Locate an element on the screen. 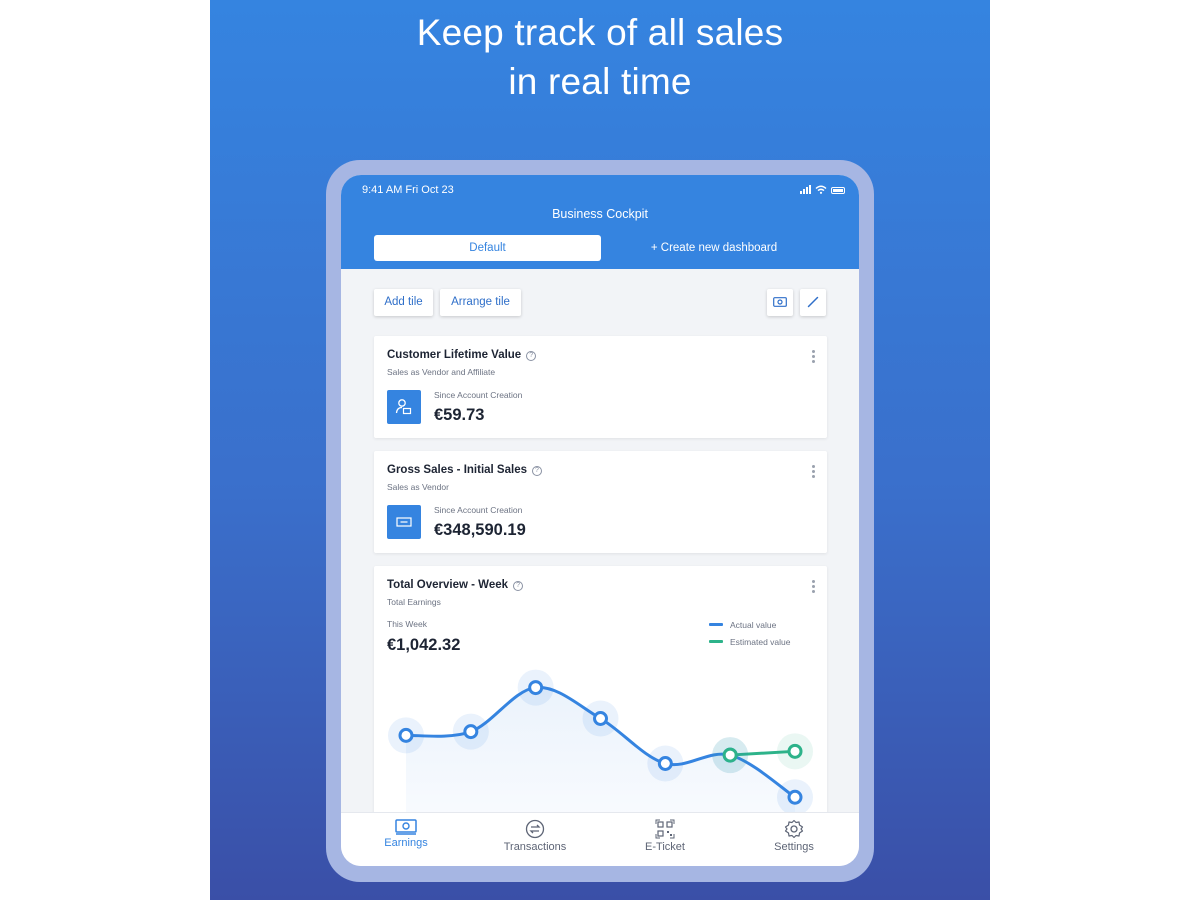 Image resolution: width=1200 pixels, height=900 pixels. headline-line-2: in real time is located at coordinates (600, 81).